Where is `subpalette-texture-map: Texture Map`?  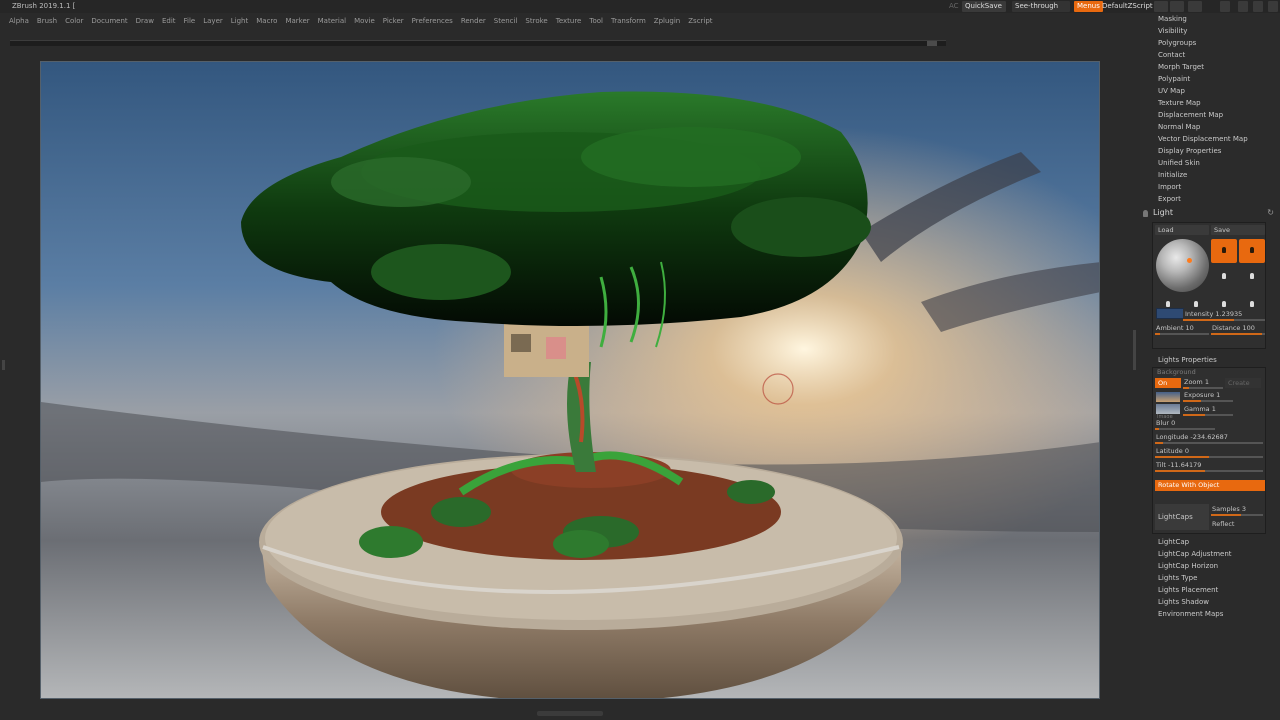 subpalette-texture-map: Texture Map is located at coordinates (1179, 103).